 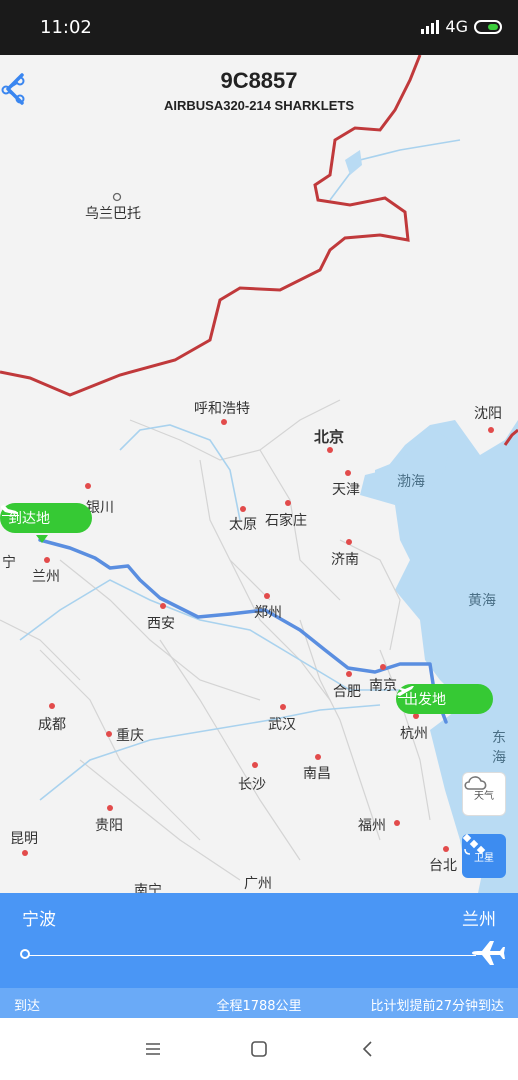 What do you see at coordinates (372, 826) in the screenshot?
I see `city-label: 福州` at bounding box center [372, 826].